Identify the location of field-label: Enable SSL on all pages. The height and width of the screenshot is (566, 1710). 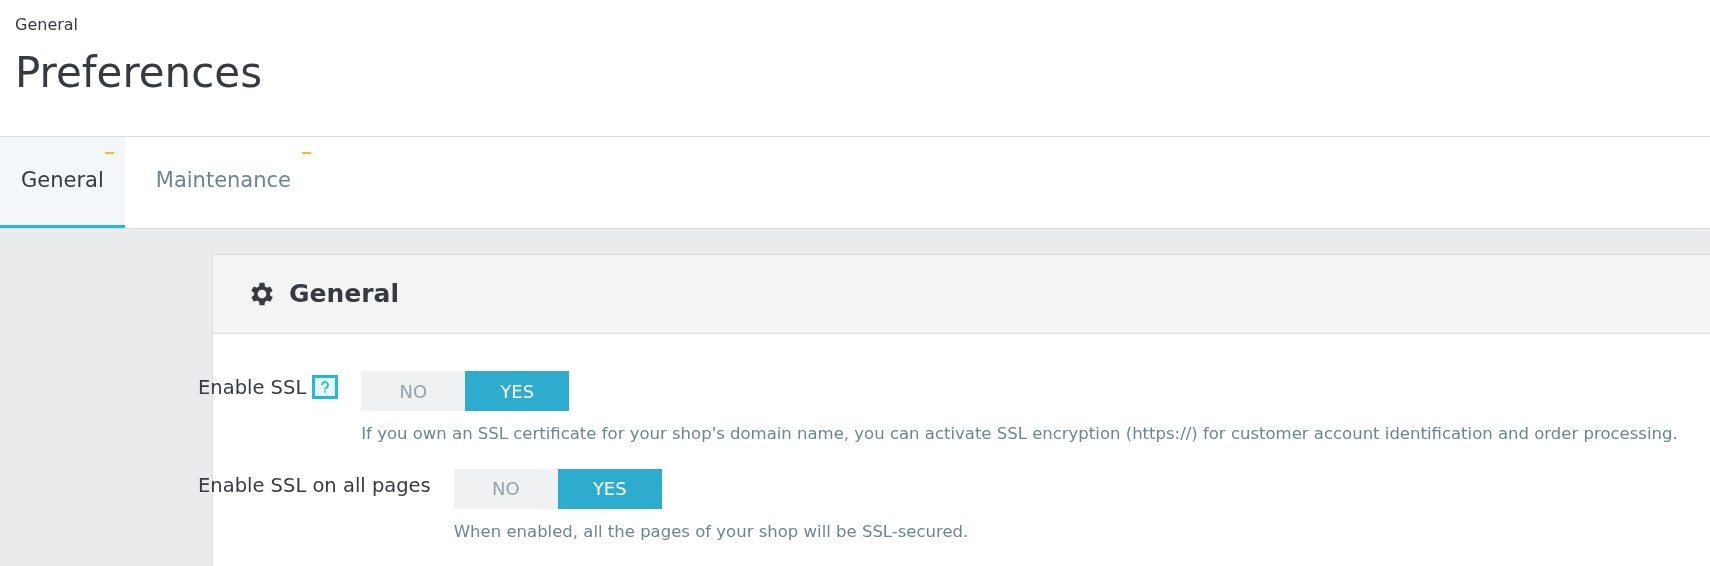
(314, 486).